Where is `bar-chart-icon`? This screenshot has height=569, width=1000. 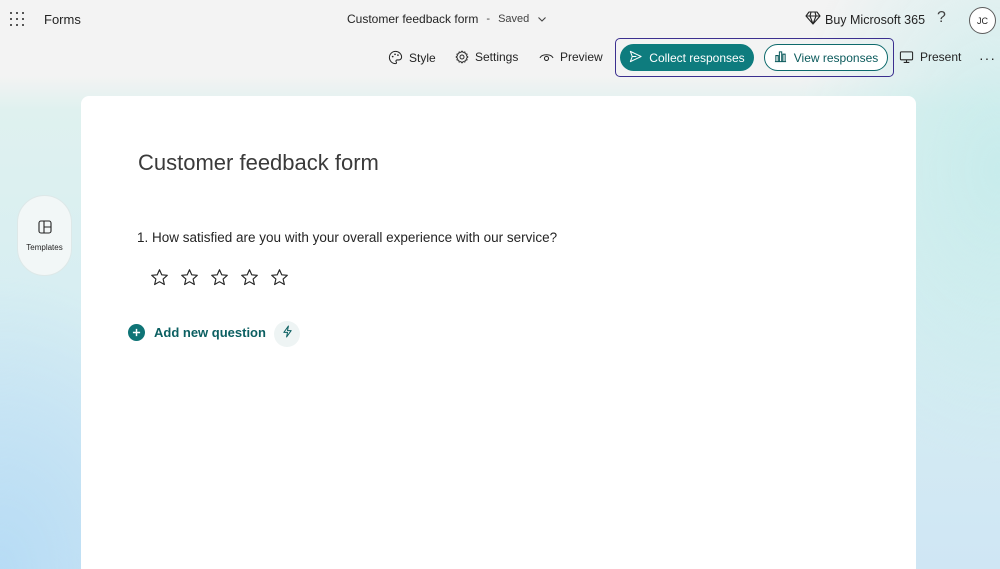 bar-chart-icon is located at coordinates (780, 58).